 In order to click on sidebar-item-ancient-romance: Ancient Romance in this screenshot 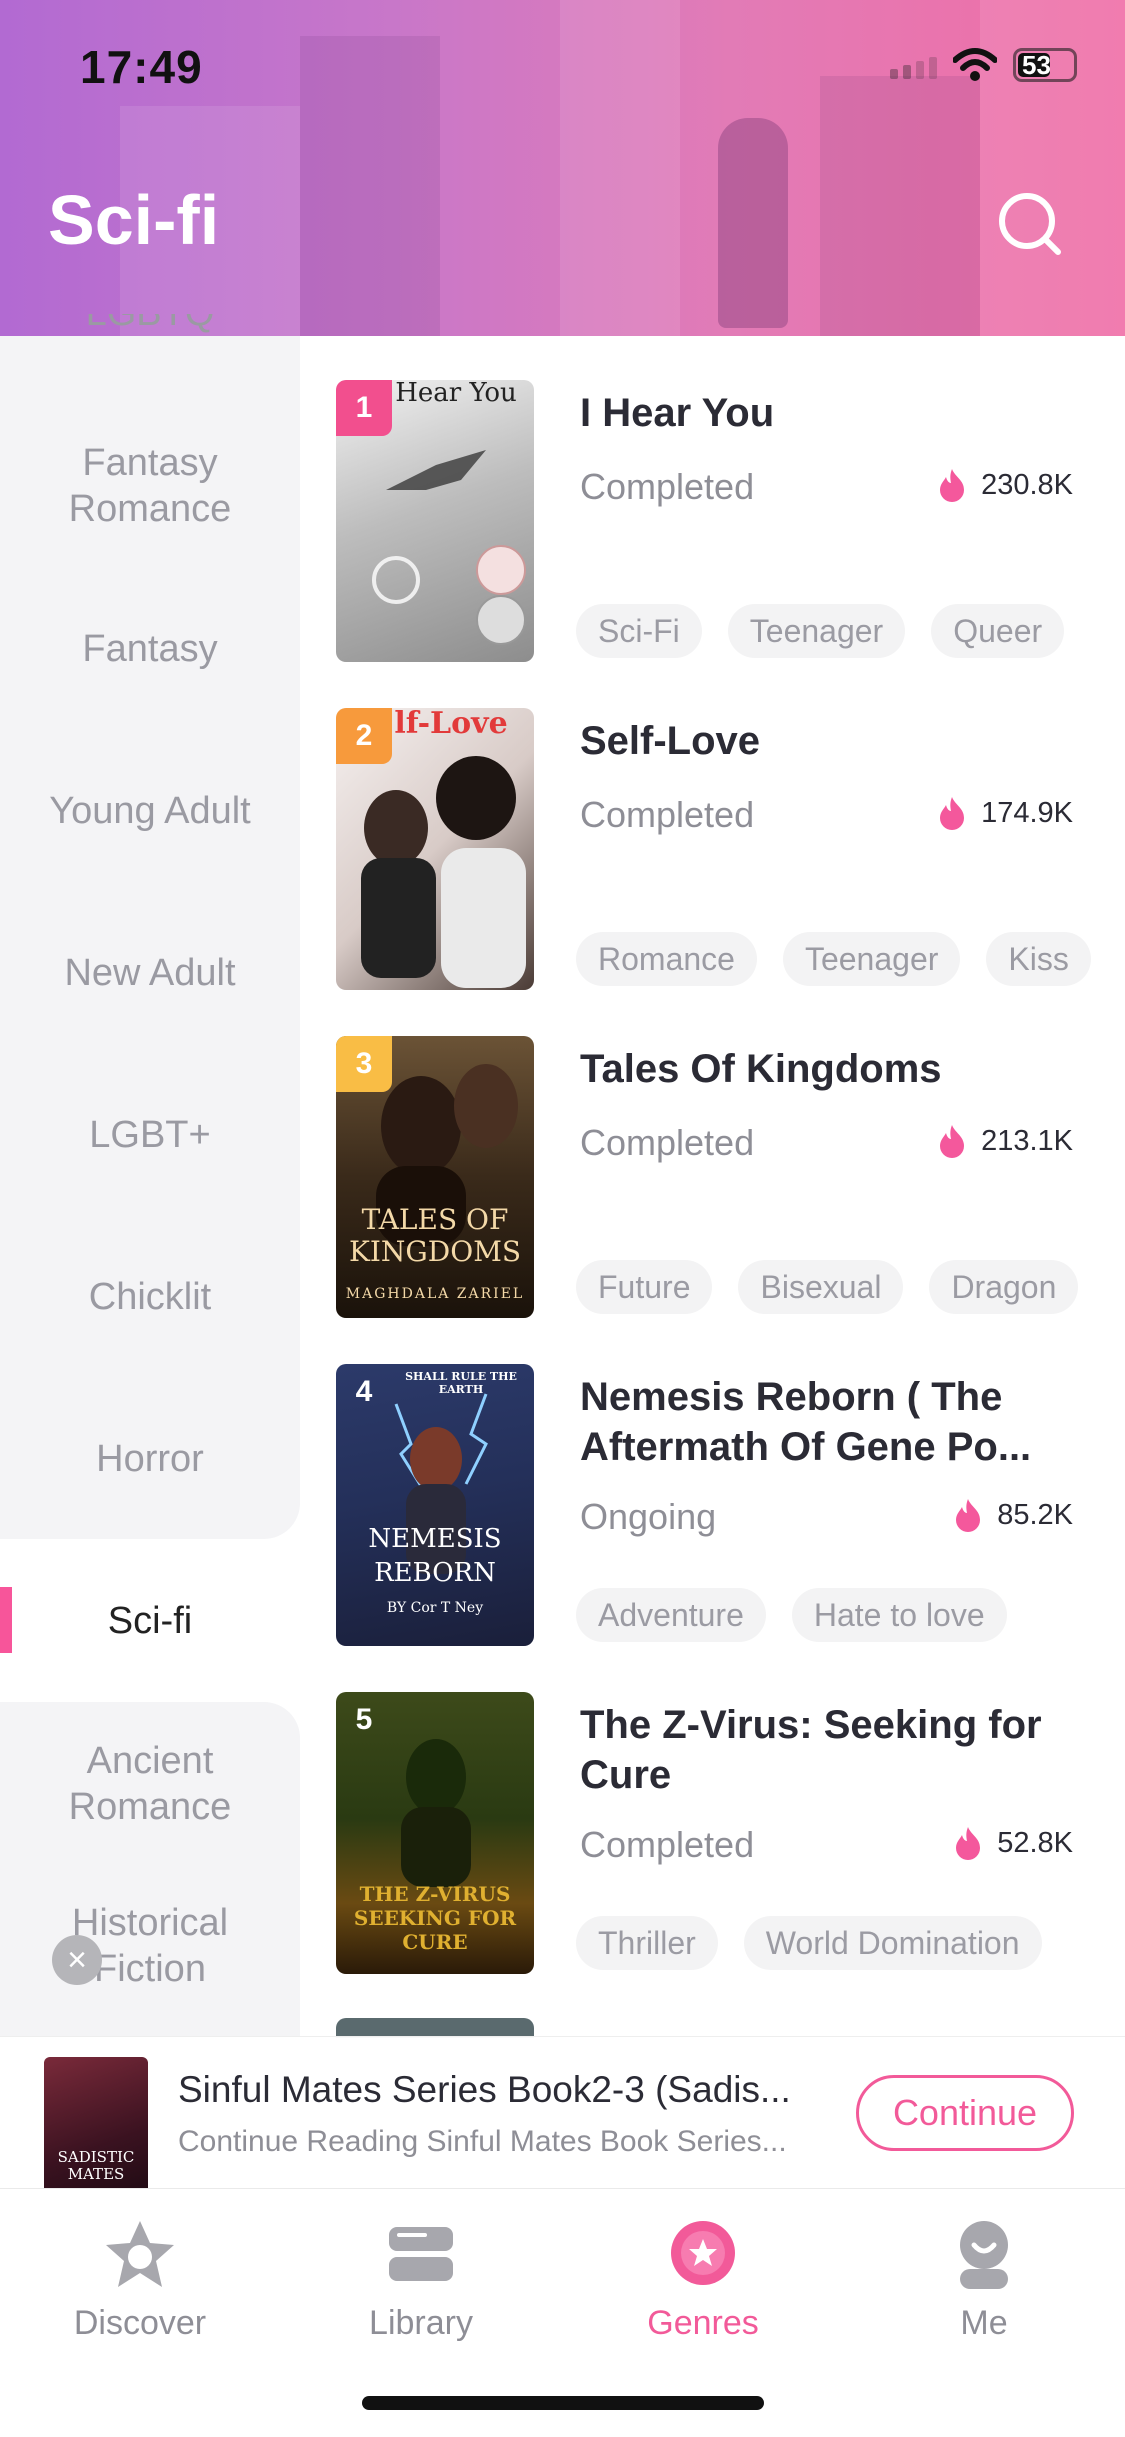, I will do `click(150, 1784)`.